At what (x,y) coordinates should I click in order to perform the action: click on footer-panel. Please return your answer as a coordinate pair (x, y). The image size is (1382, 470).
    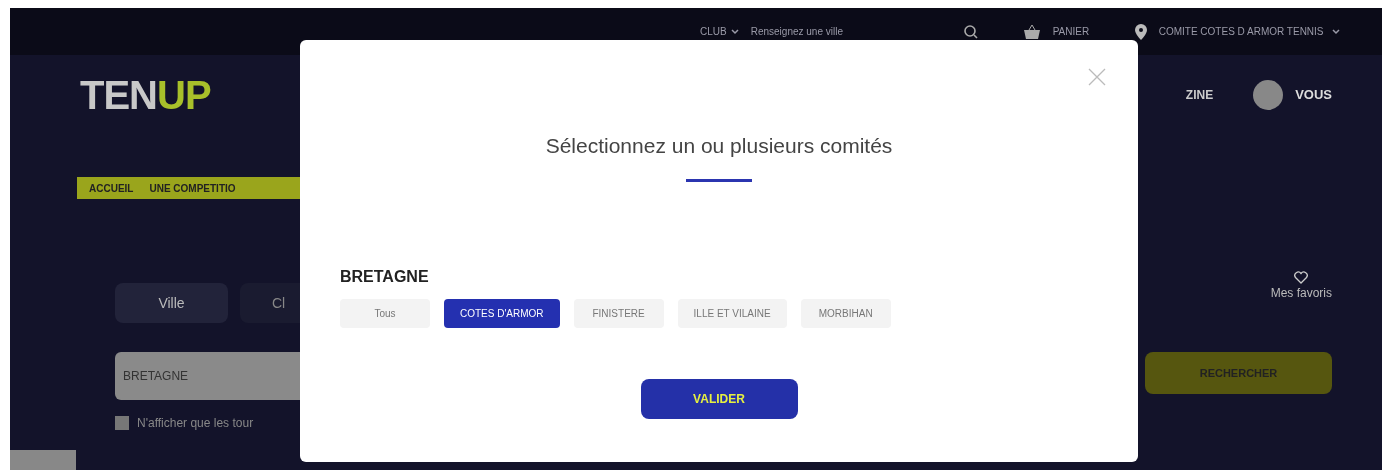
    Looking at the image, I should click on (43, 460).